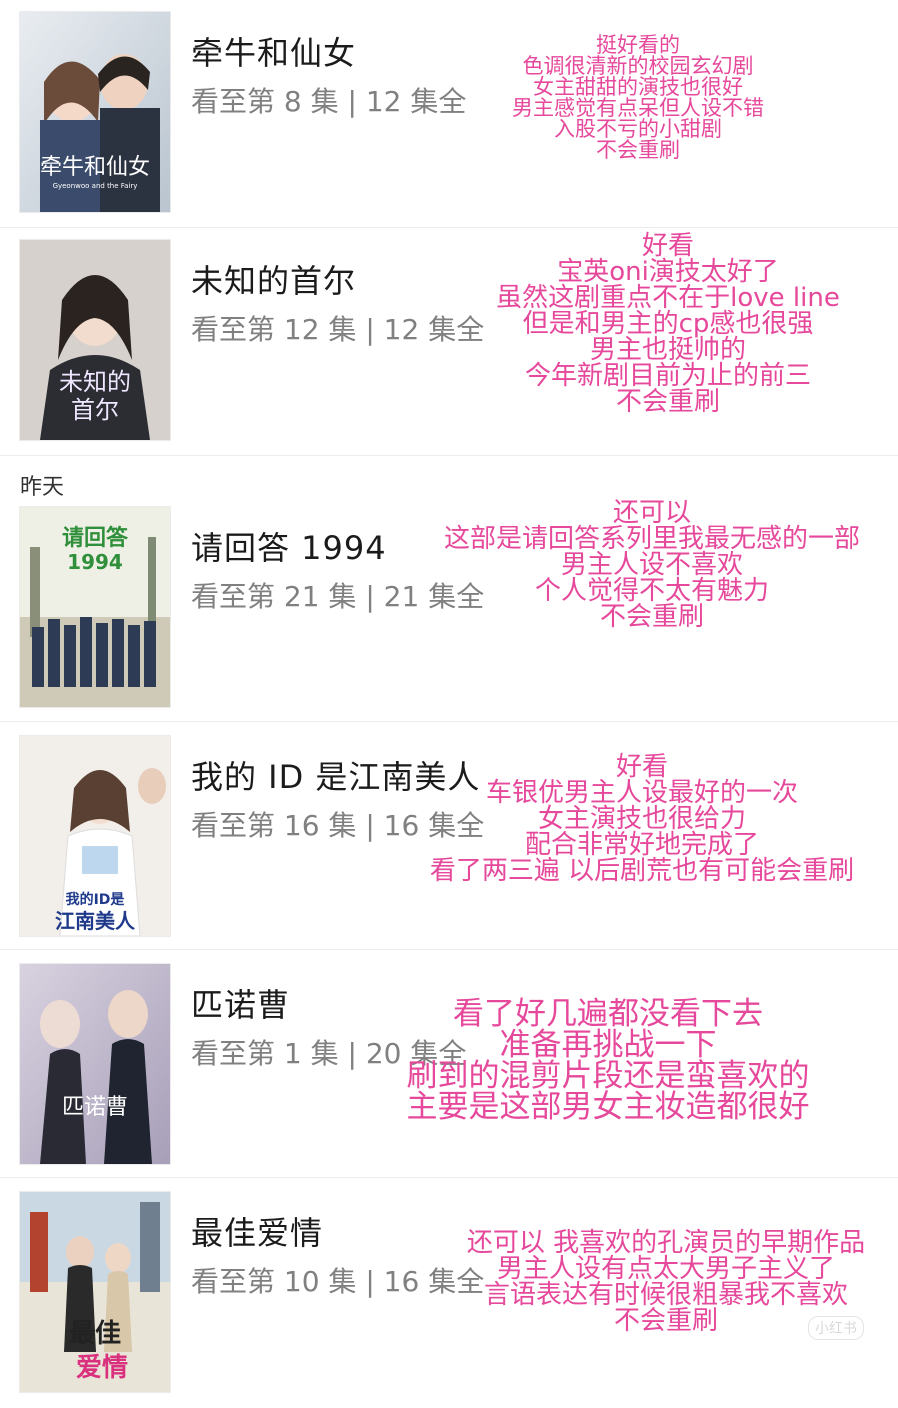 This screenshot has height=1408, width=898. What do you see at coordinates (257, 1231) in the screenshot?
I see `drama-title: 最佳爱情` at bounding box center [257, 1231].